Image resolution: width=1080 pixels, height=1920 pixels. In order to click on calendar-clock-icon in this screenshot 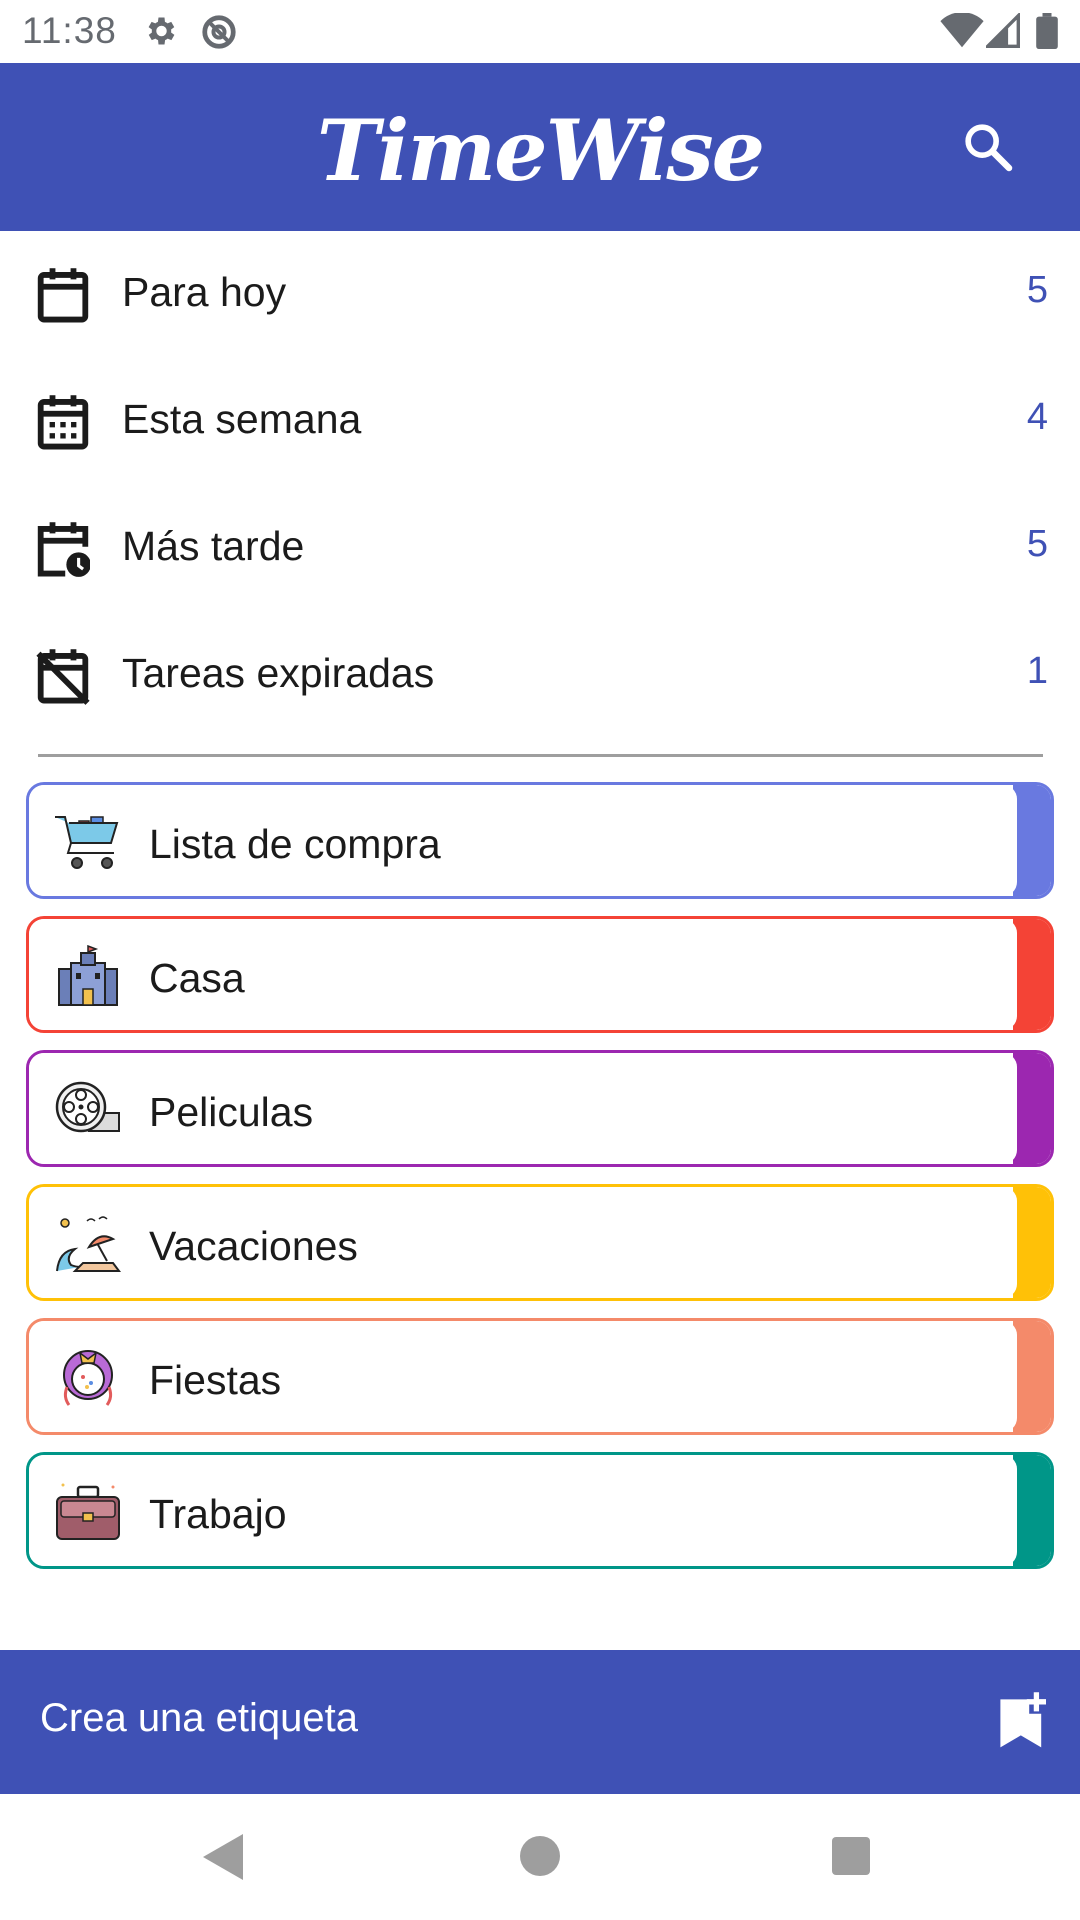, I will do `click(63, 549)`.